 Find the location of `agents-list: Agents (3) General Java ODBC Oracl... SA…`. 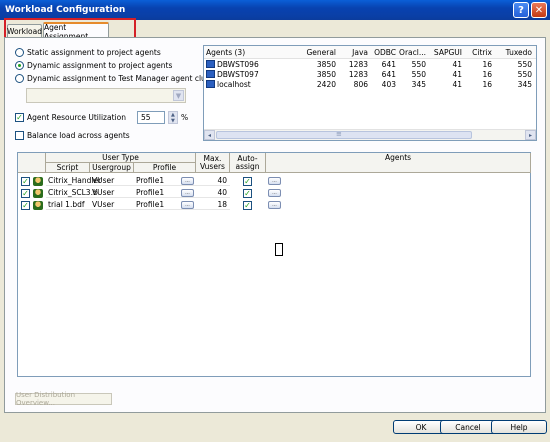

agents-list: Agents (3) General Java ODBC Oracl... SA… is located at coordinates (370, 93).